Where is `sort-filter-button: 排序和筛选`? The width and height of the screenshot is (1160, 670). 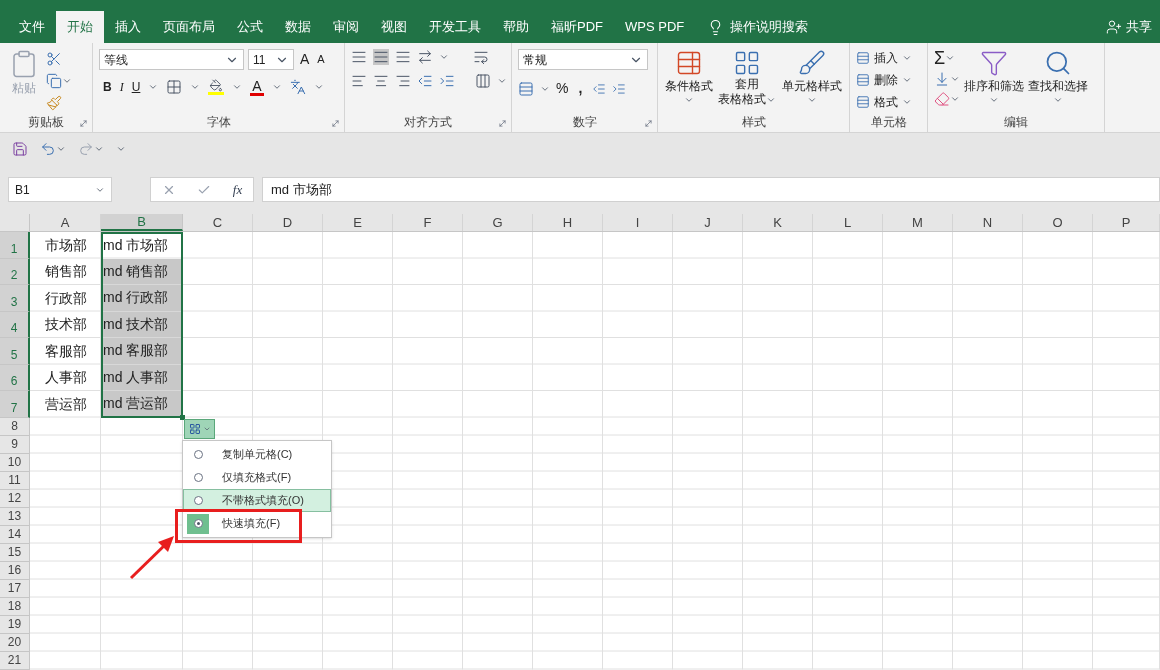 sort-filter-button: 排序和筛选 is located at coordinates (994, 86).